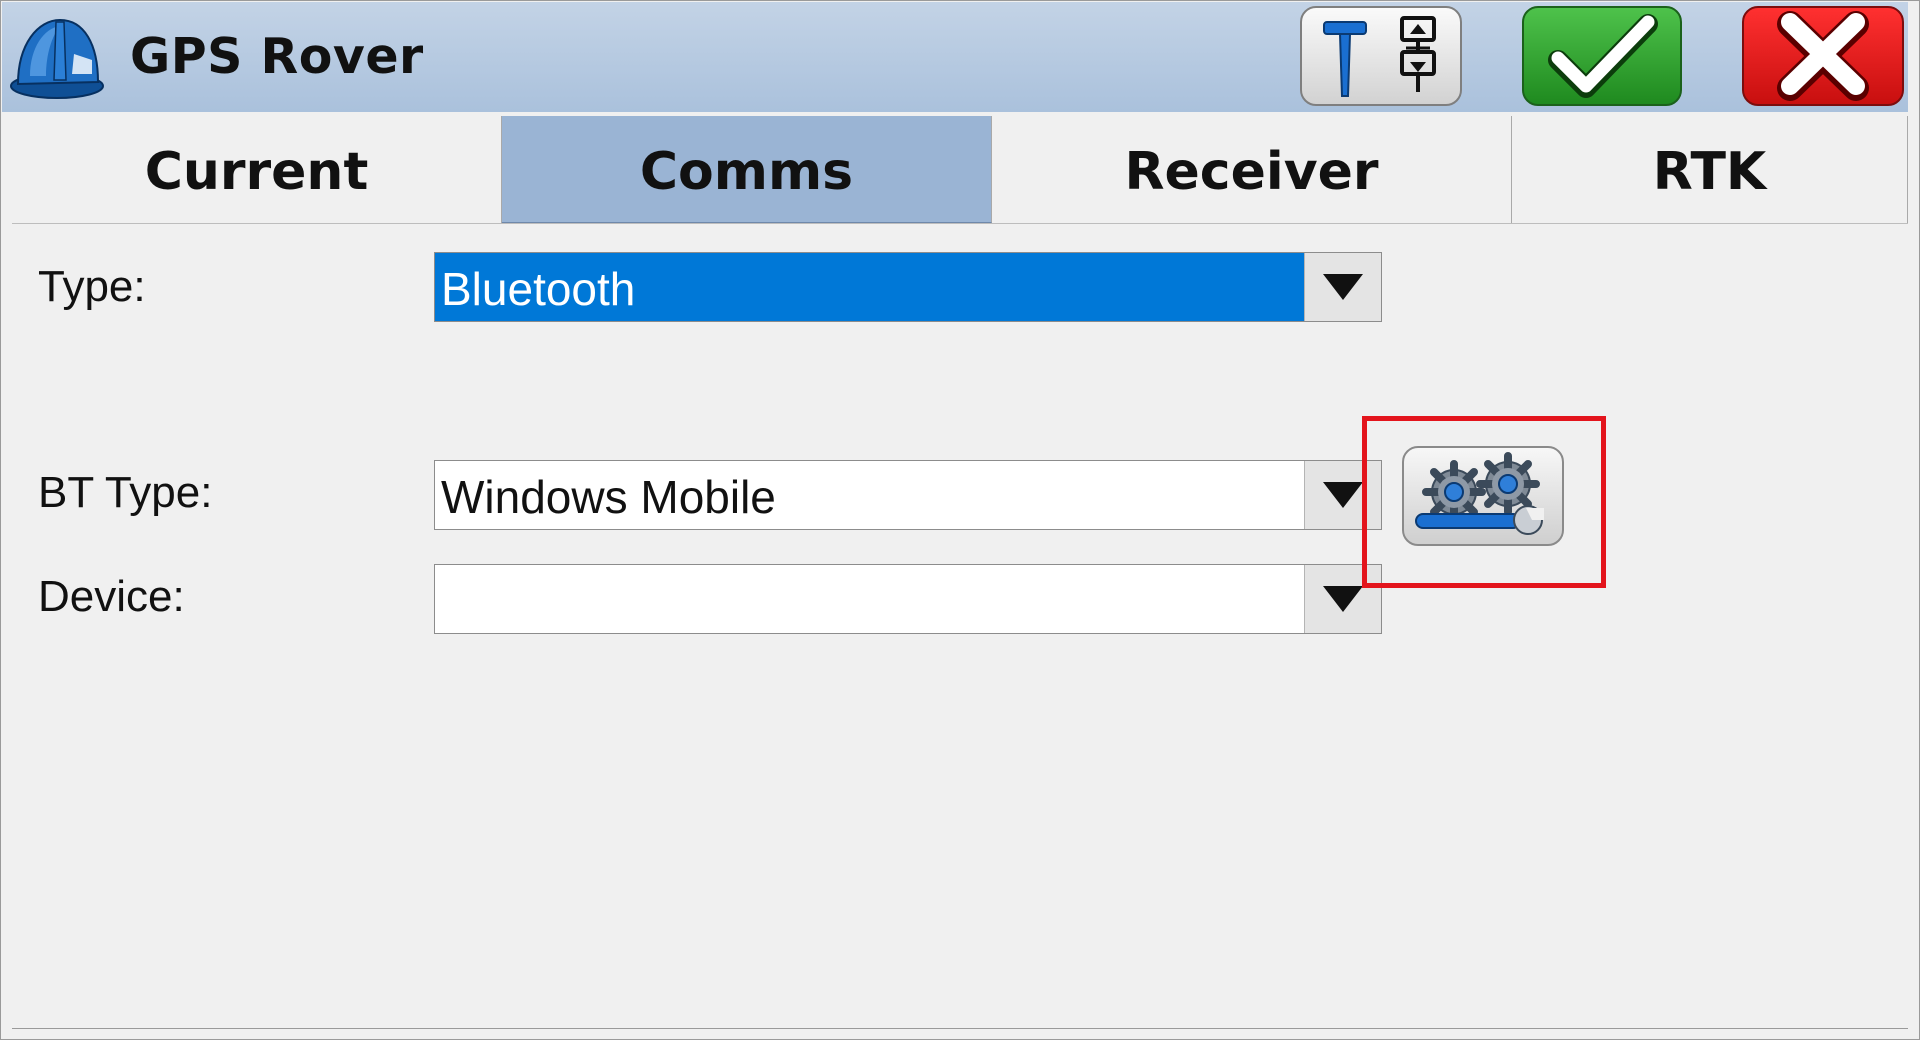  I want to click on window-title: GPS Rover, so click(277, 56).